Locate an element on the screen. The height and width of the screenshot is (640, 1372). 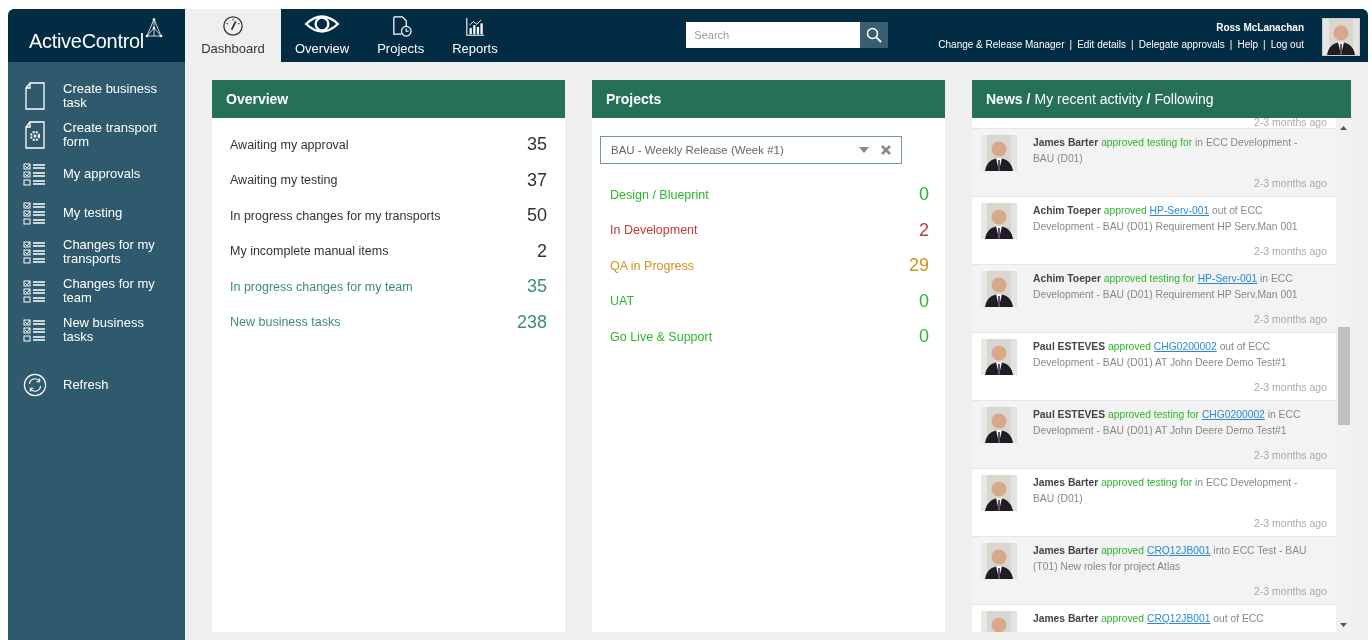
nav-tab: Projects is located at coordinates (401, 35).